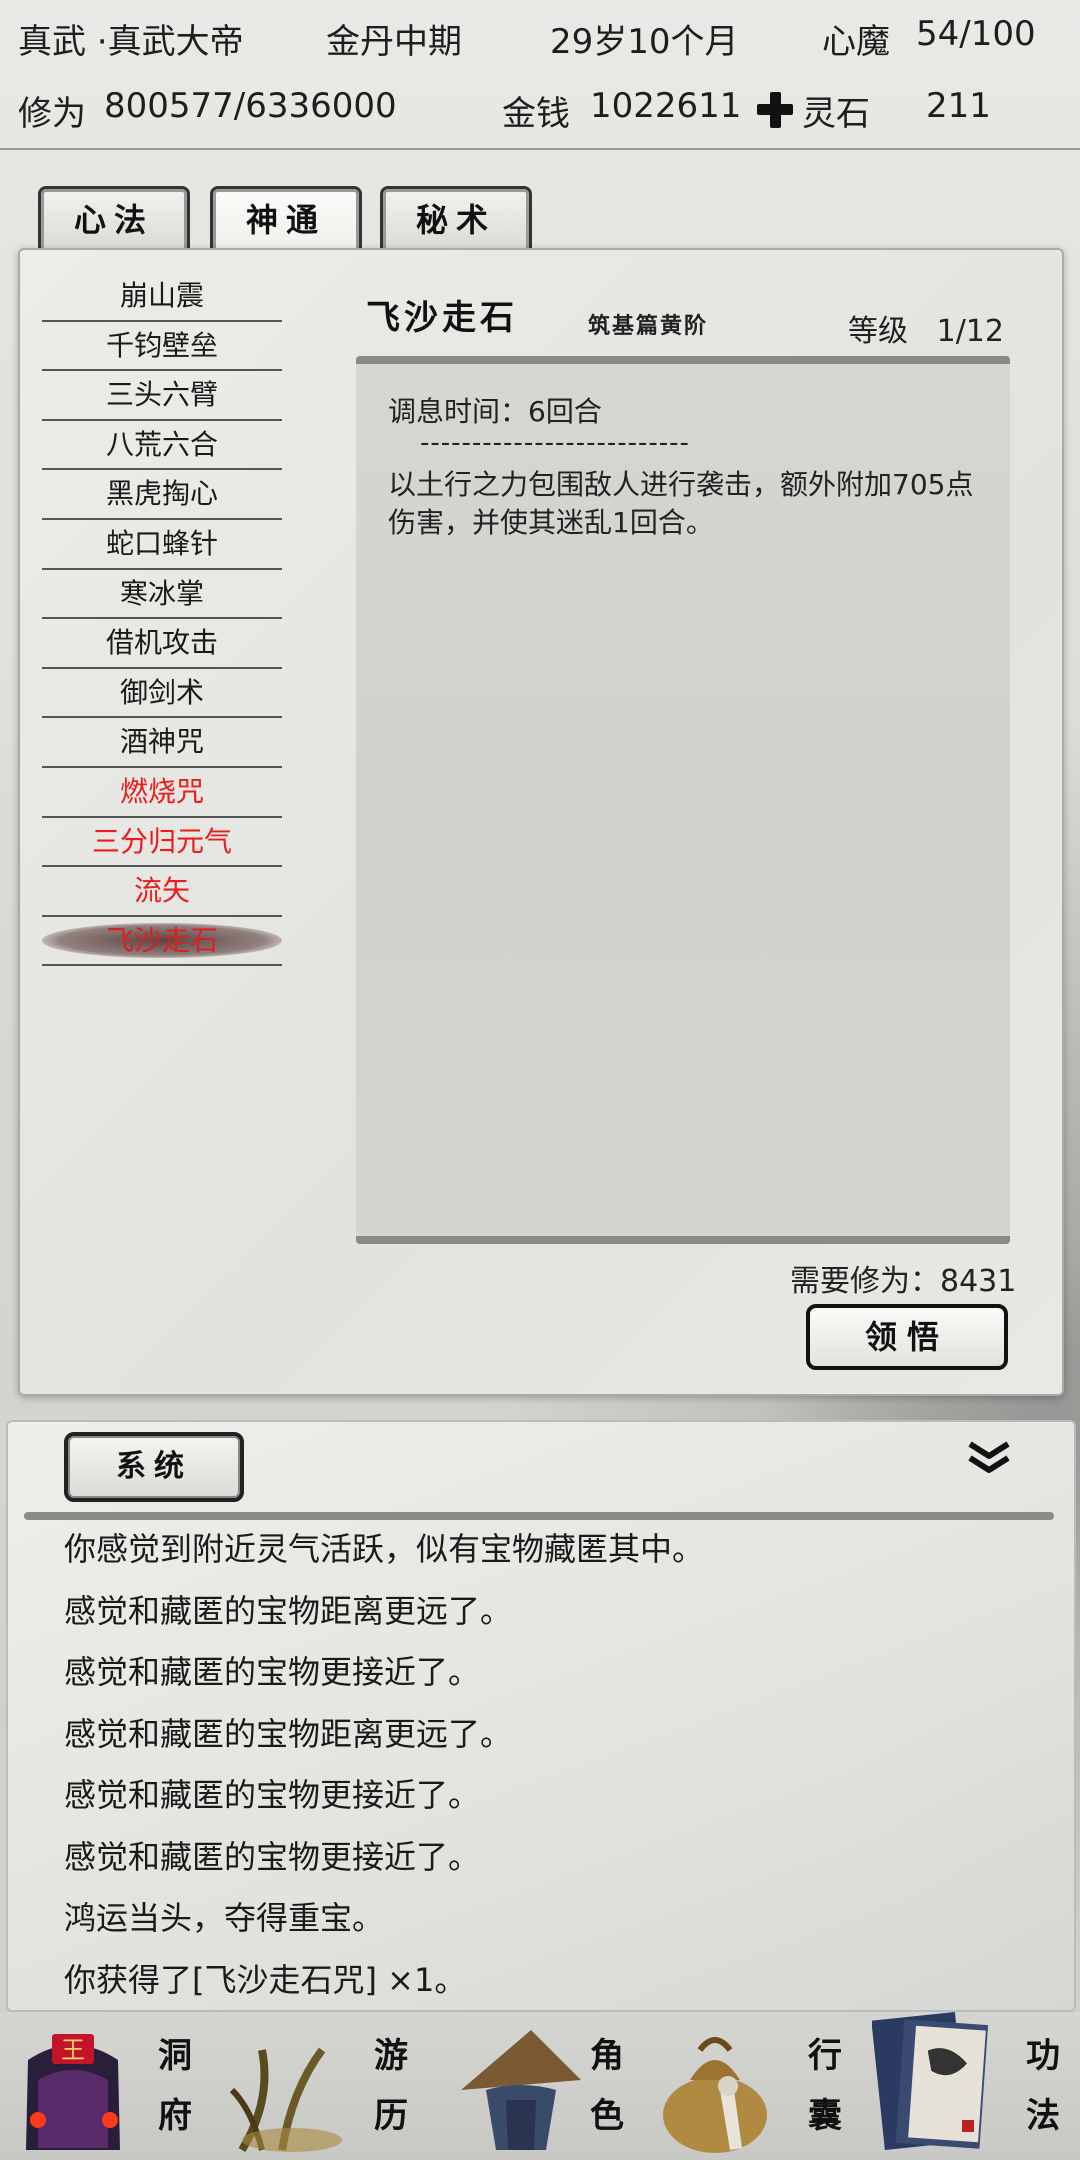 The width and height of the screenshot is (1080, 2160). I want to click on tab-secret-art: 秘术, so click(456, 219).